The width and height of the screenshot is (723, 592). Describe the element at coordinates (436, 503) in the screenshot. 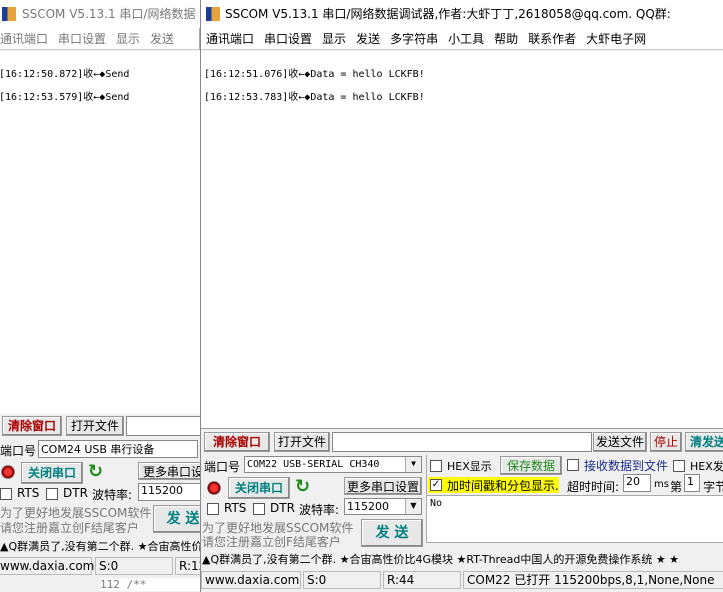

I see `send-text: No` at that location.